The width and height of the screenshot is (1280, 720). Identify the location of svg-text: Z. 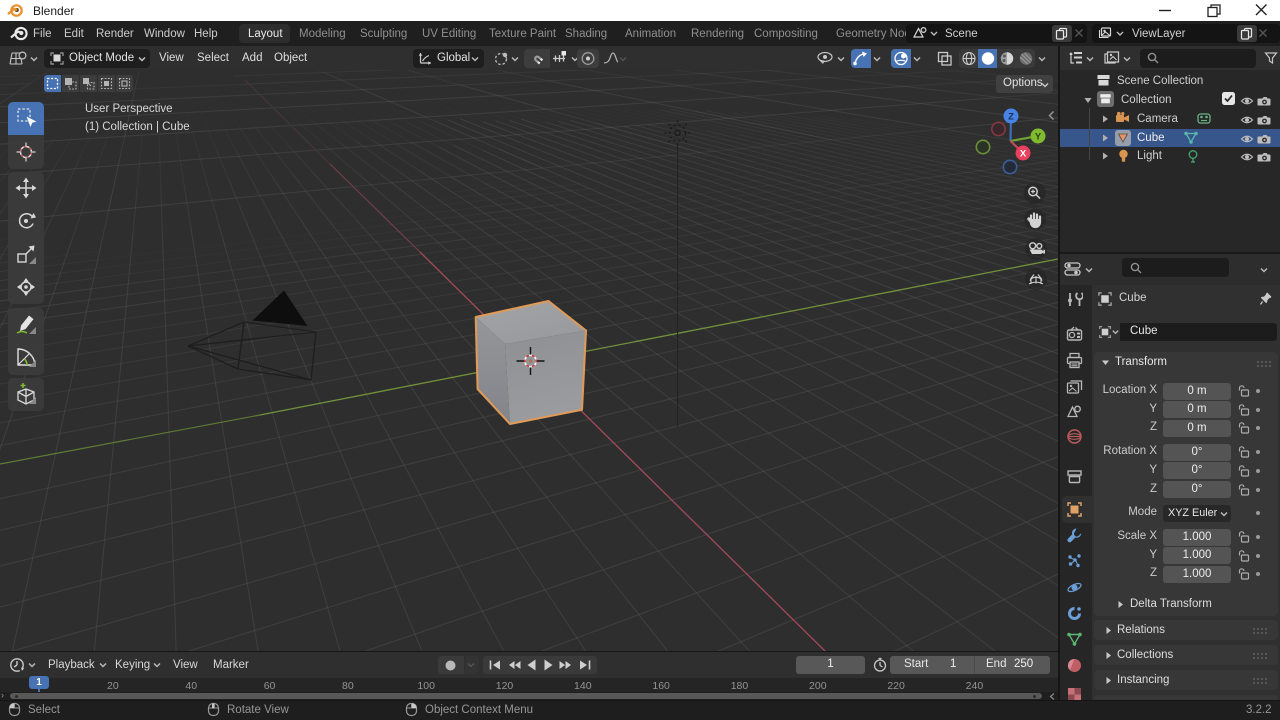
(1011, 117).